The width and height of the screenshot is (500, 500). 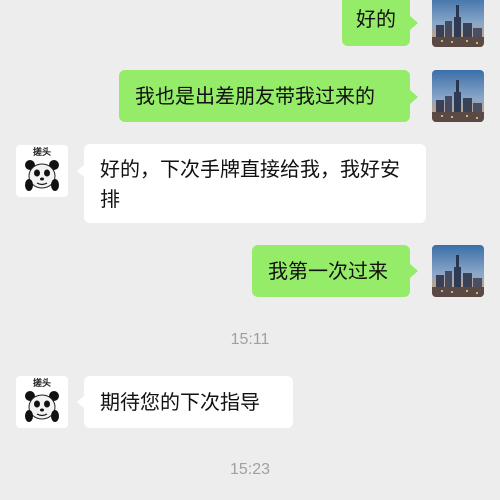 I want to click on message-bubble-contact: 好的，下次手牌直接给我，我好安排, so click(x=255, y=183).